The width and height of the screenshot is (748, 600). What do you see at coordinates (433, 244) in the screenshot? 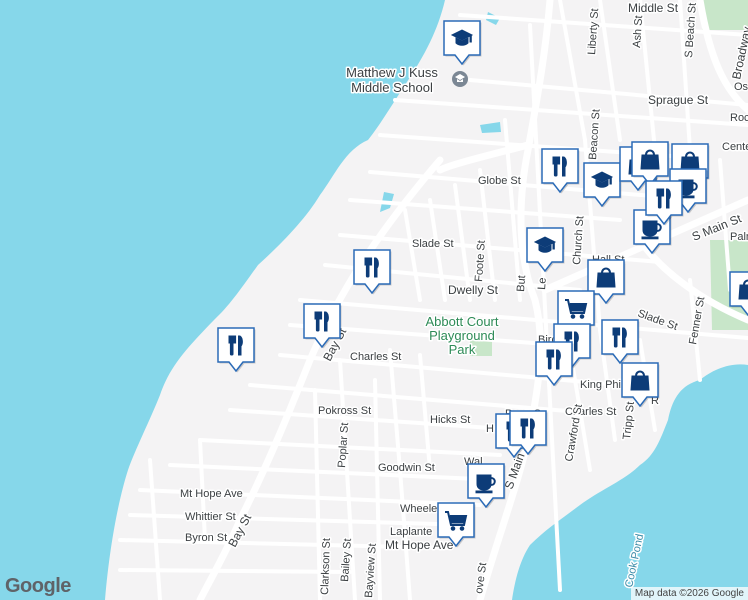
I see `street-label-slade-st: Slade St` at bounding box center [433, 244].